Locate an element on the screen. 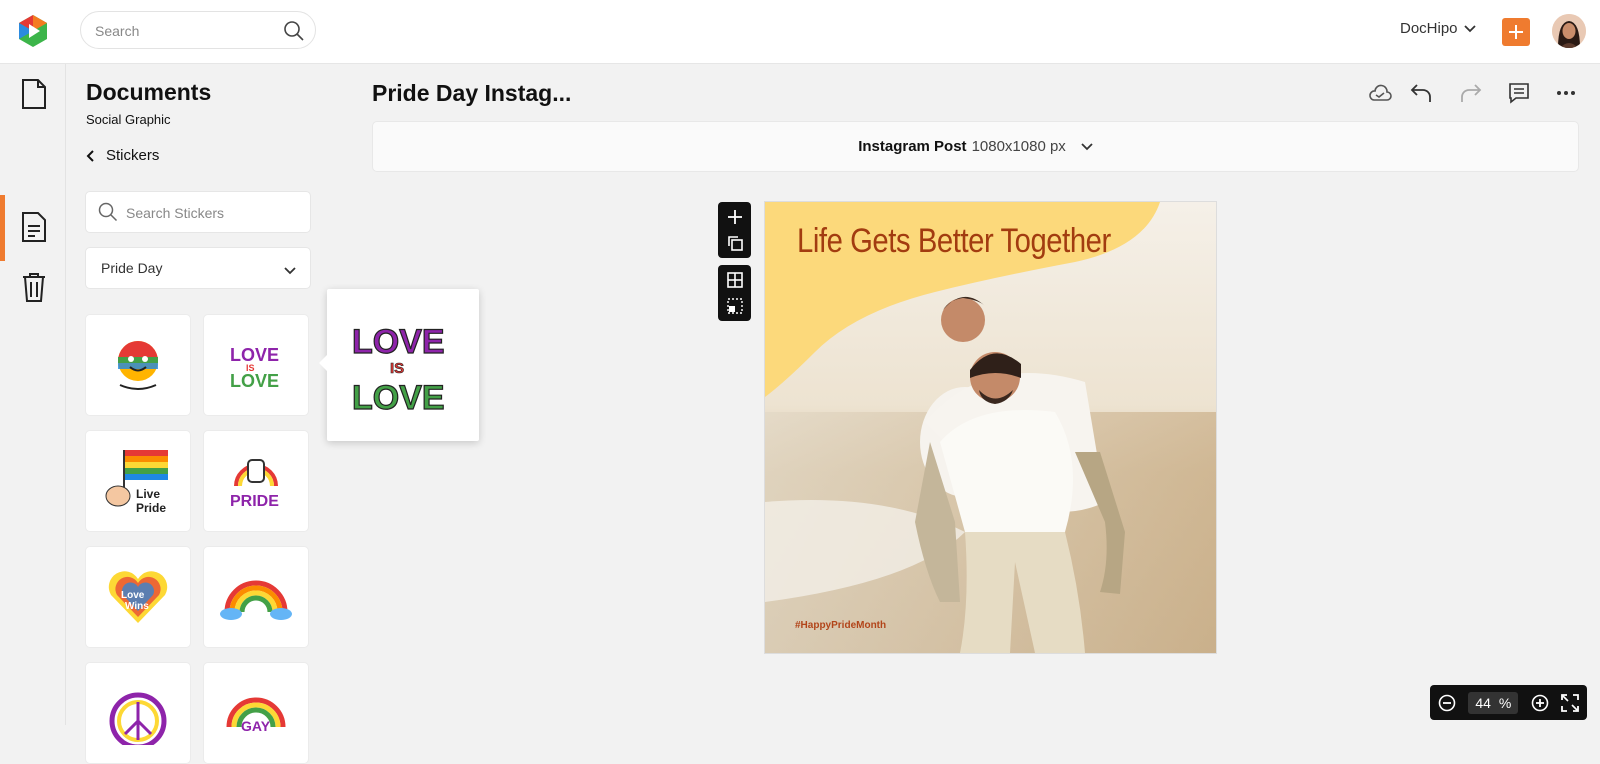  new-document-nav is located at coordinates (34, 94).